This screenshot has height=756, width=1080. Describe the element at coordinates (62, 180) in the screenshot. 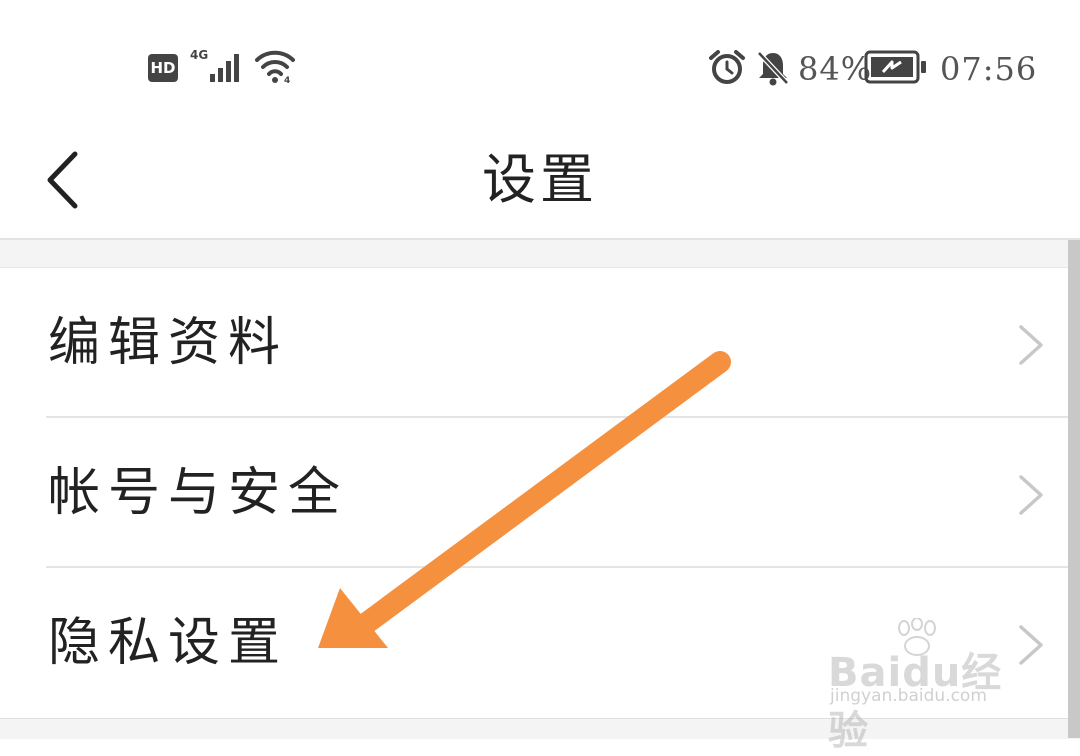

I see `chevron-left-icon` at that location.